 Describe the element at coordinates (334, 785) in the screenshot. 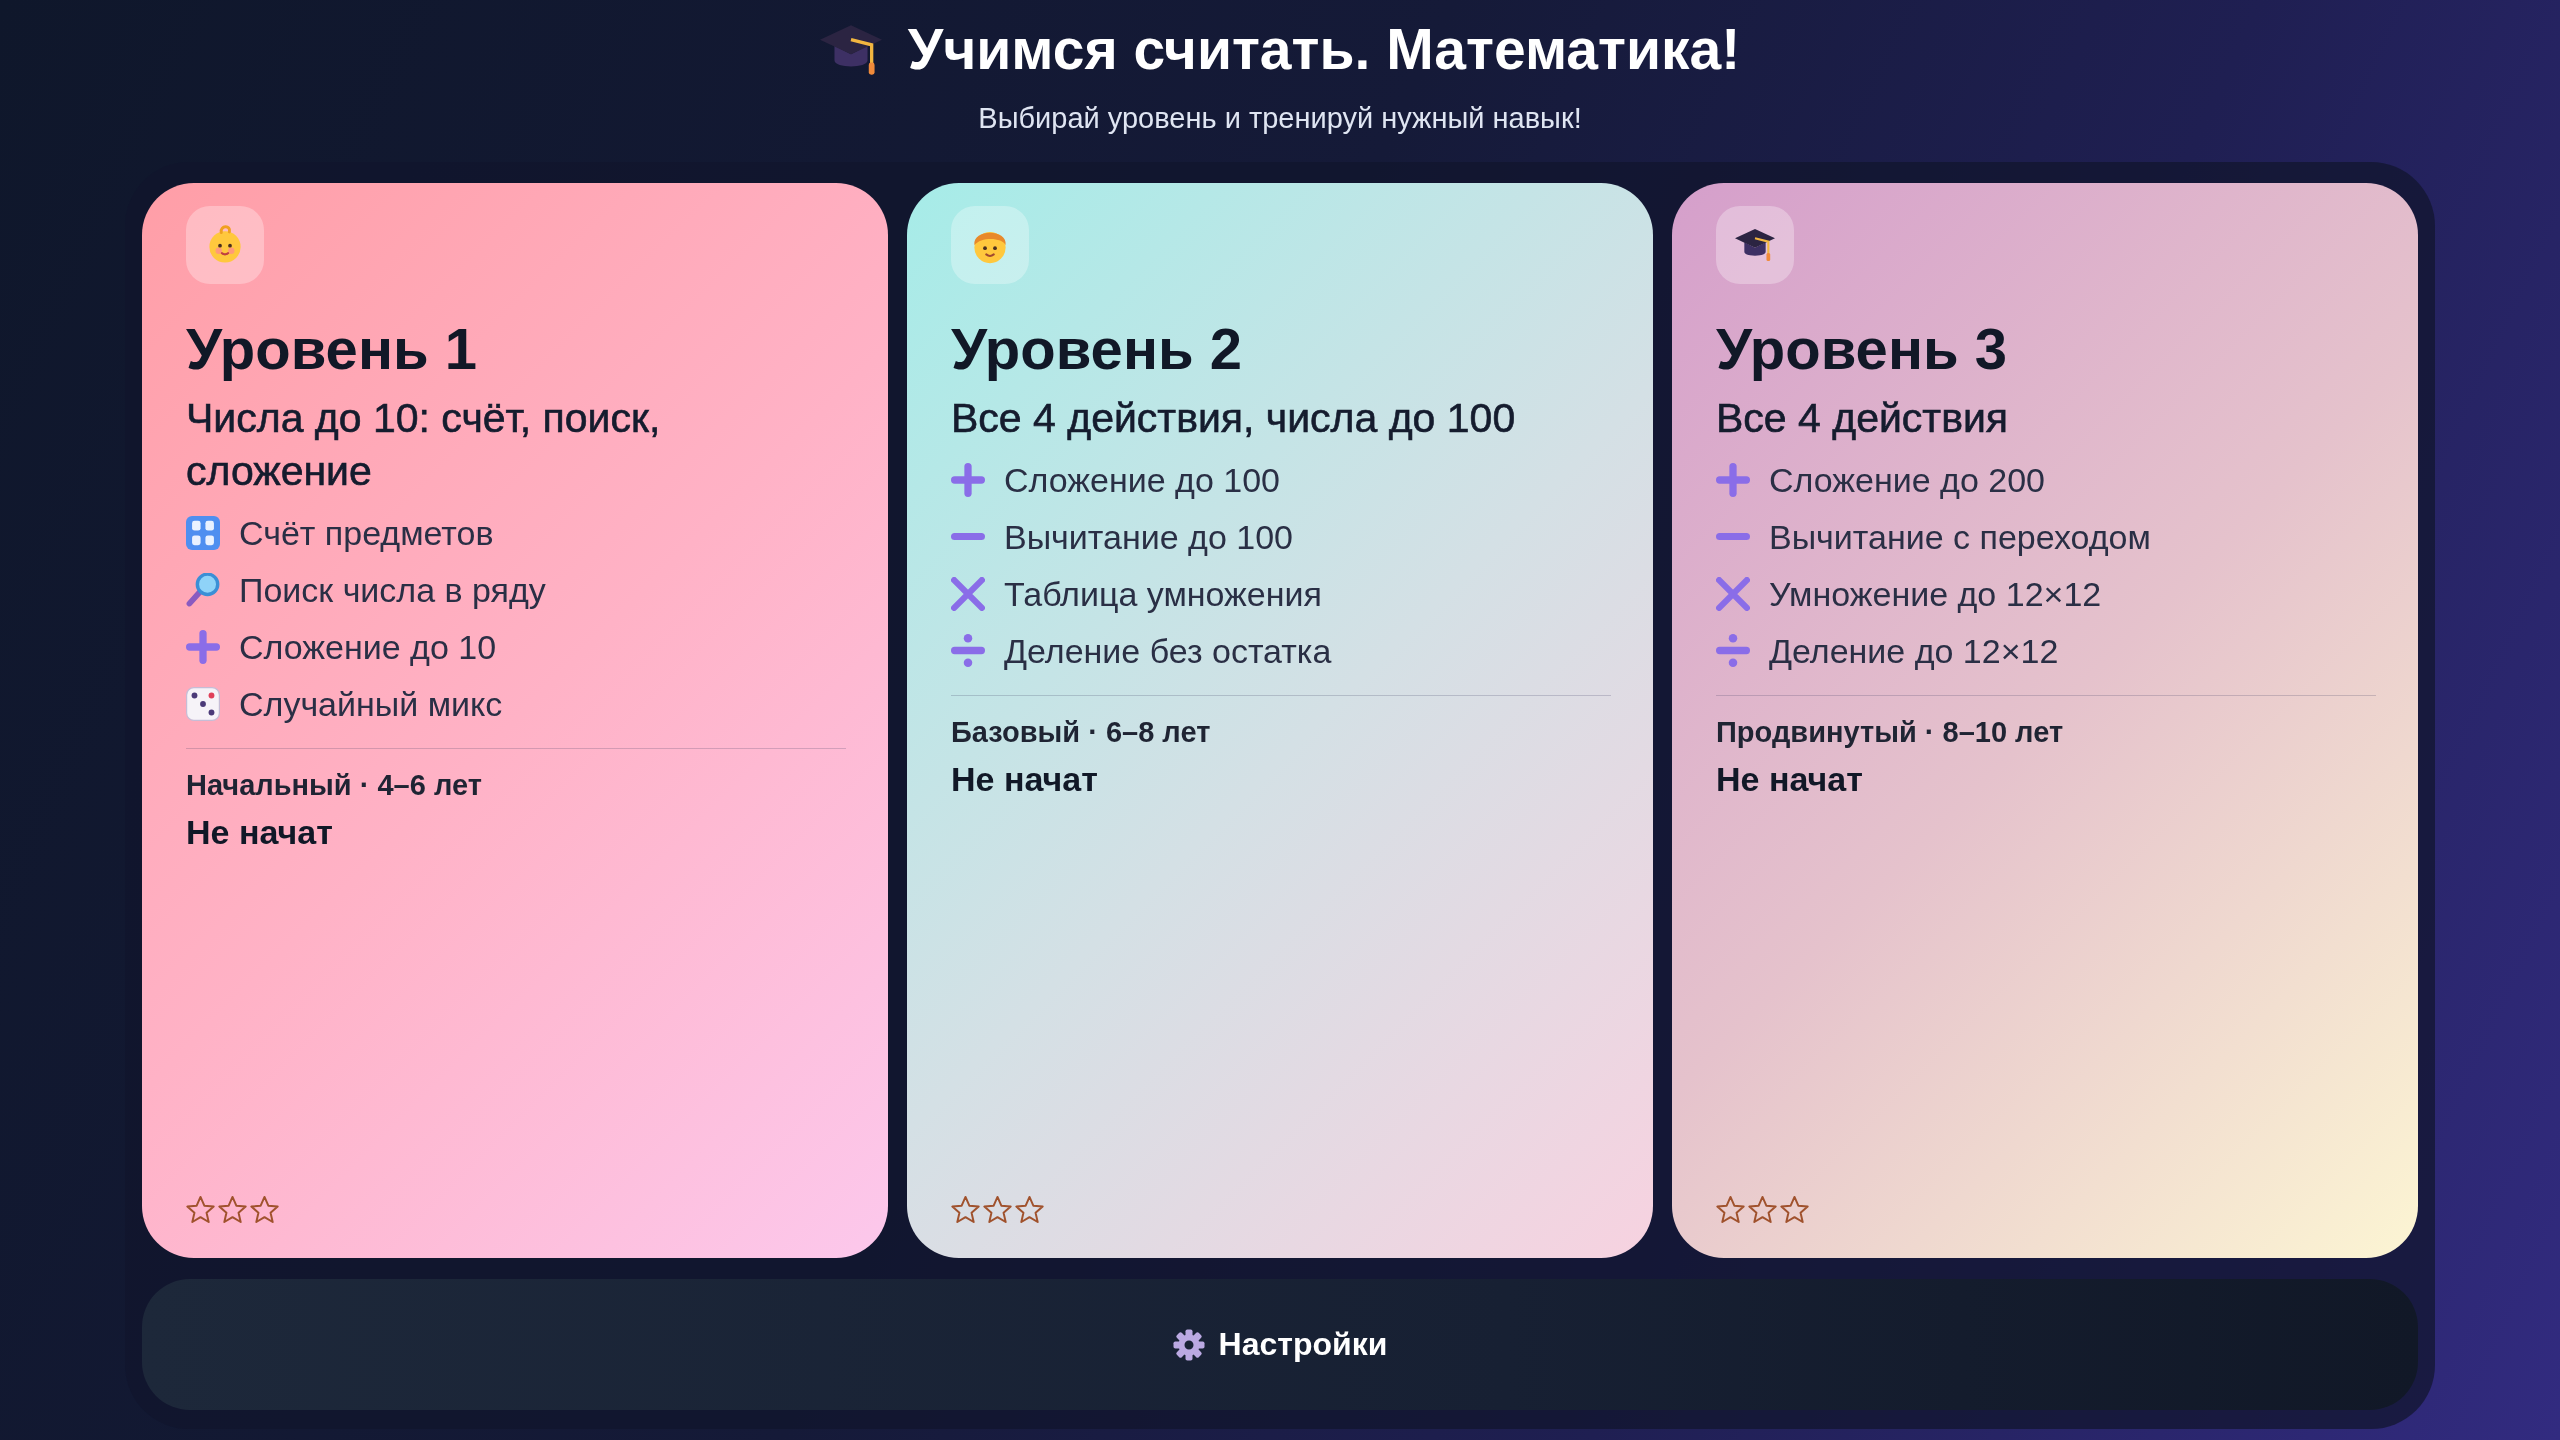

I see `level-meta: Начальный · 4–6 лет` at that location.